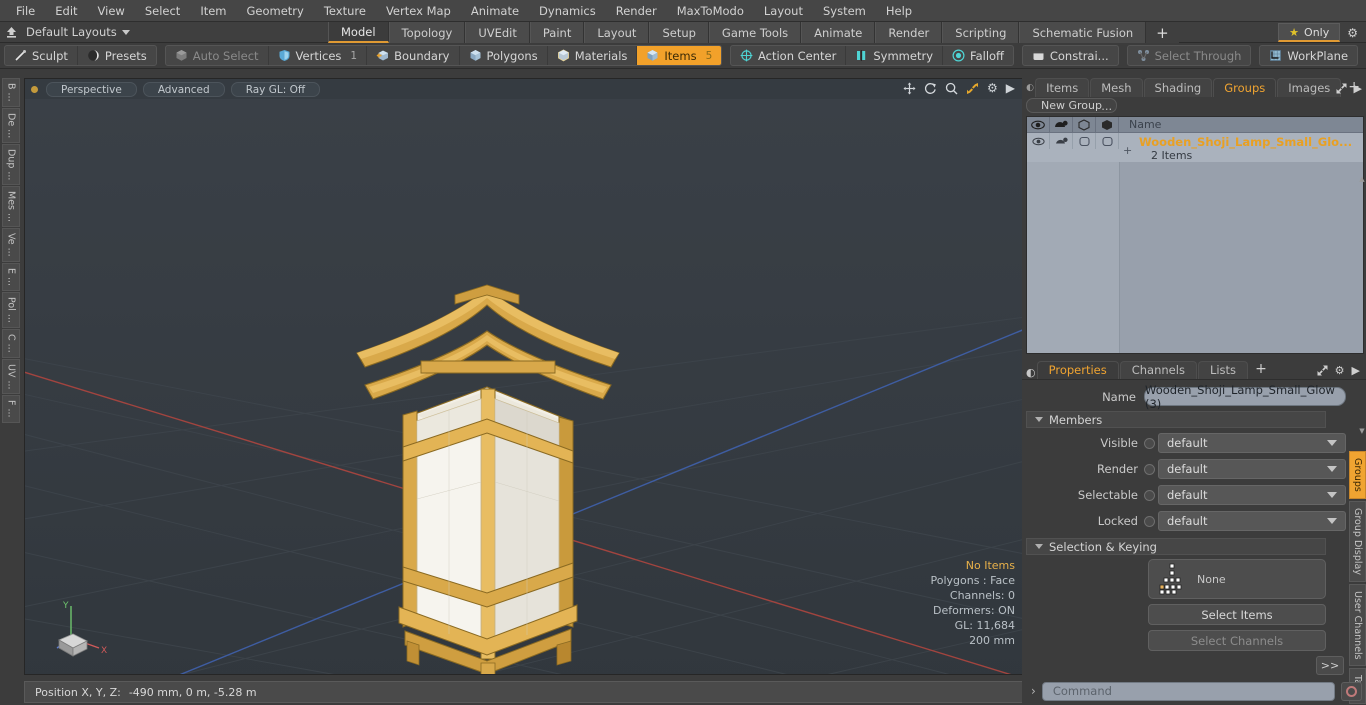  Describe the element at coordinates (1252, 443) in the screenshot. I see `visible-dropdown: default` at that location.